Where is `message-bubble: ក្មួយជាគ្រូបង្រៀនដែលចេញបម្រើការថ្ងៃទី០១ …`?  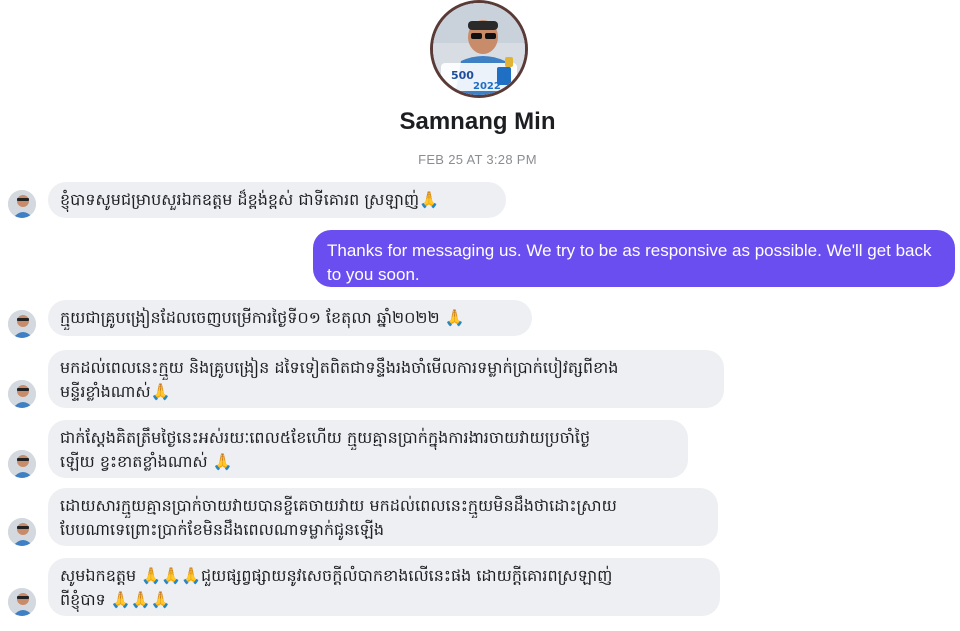
message-bubble: ក្មួយជាគ្រូបង្រៀនដែលចេញបម្រើការថ្ងៃទី០១ … is located at coordinates (290, 318).